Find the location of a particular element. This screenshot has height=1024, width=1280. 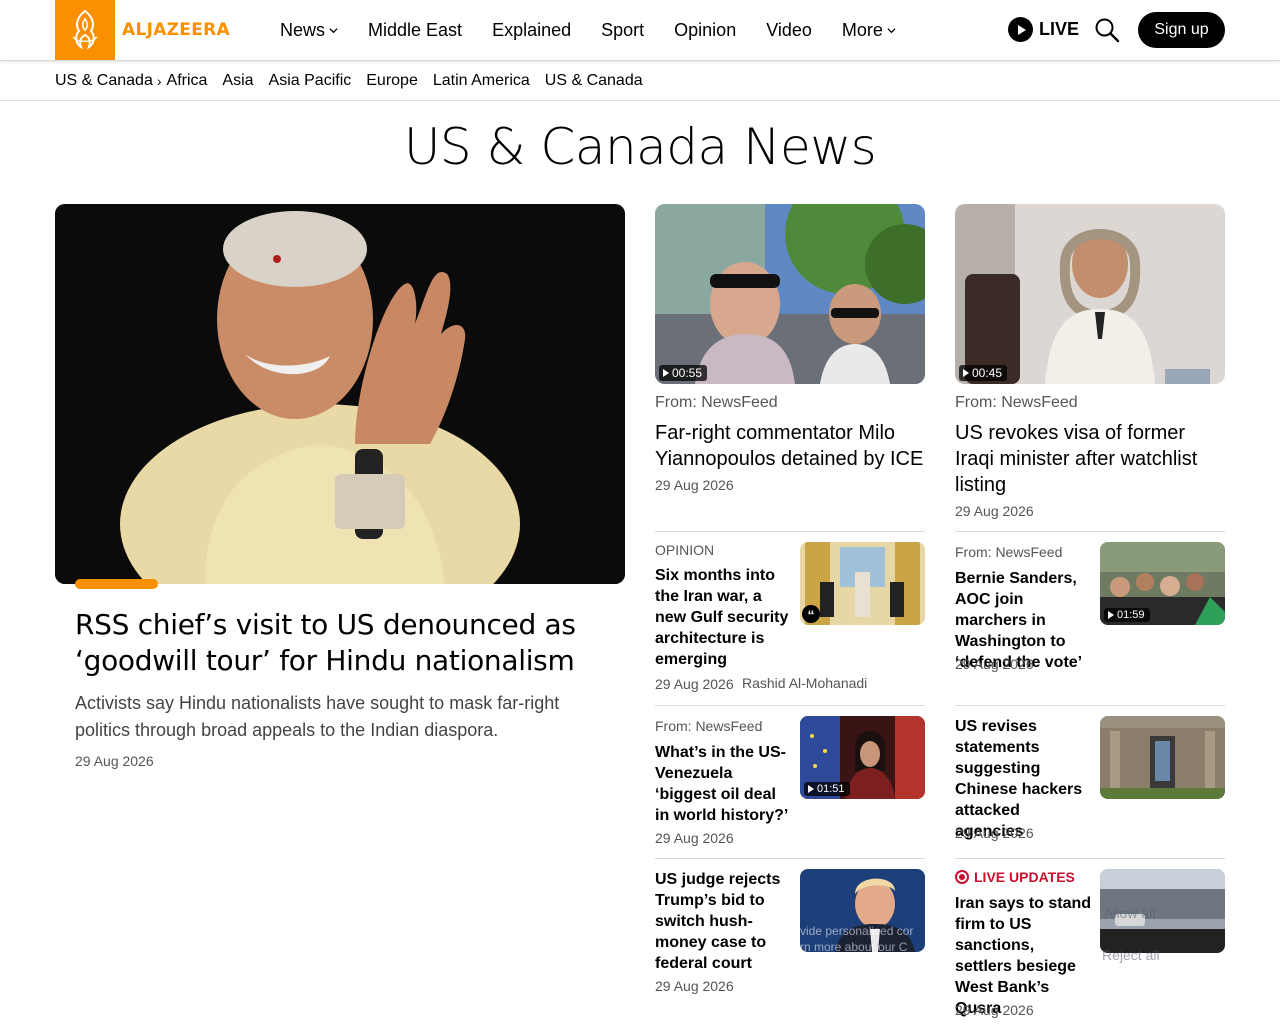

video-duration-badge: 01:51 is located at coordinates (827, 789).